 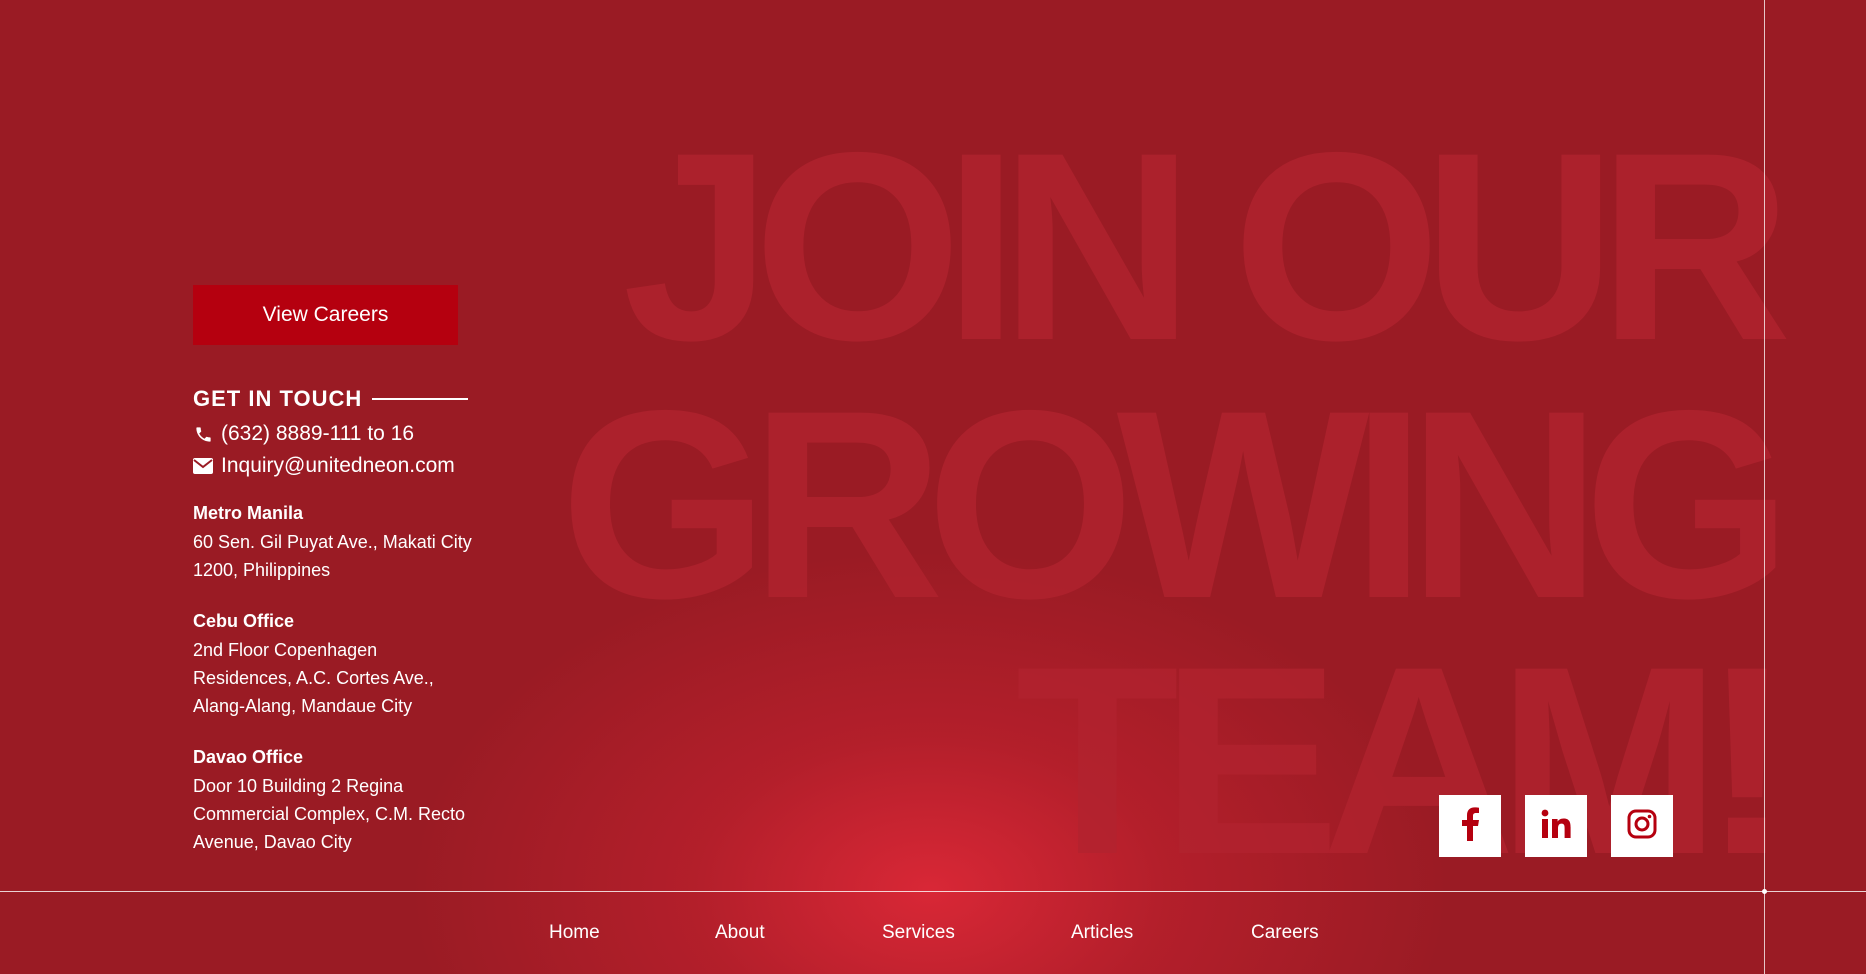 What do you see at coordinates (740, 933) in the screenshot?
I see `footer-nav-about: About` at bounding box center [740, 933].